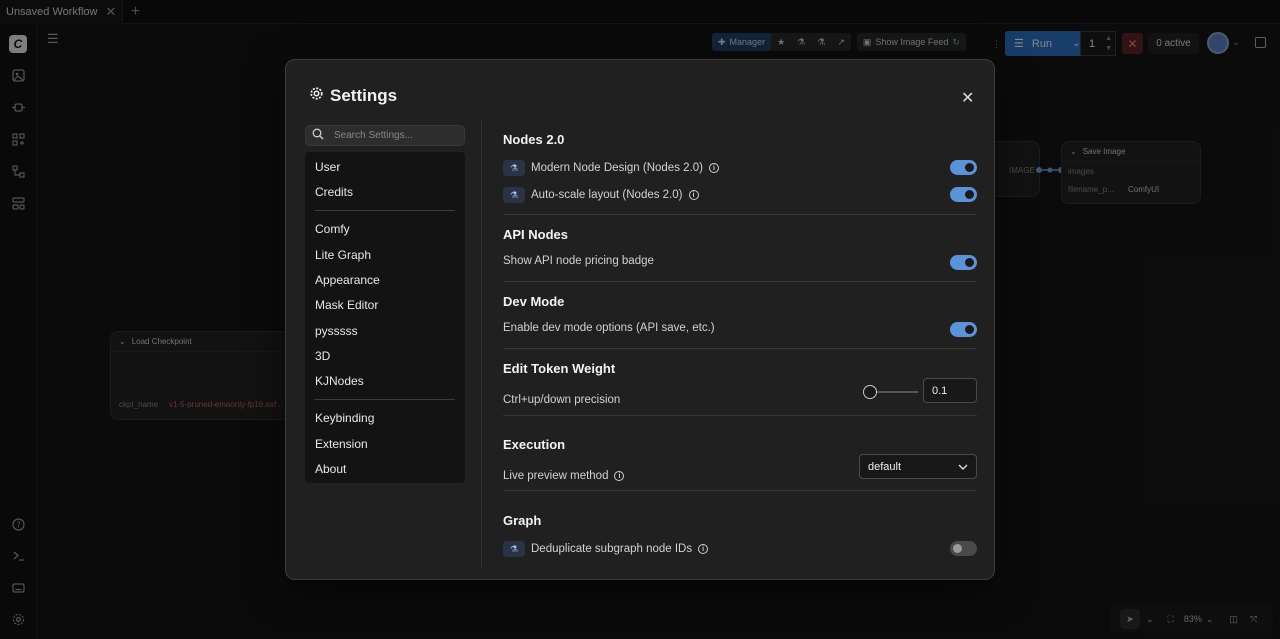  Describe the element at coordinates (336, 331) in the screenshot. I see `category-pysssss: pysssss` at that location.